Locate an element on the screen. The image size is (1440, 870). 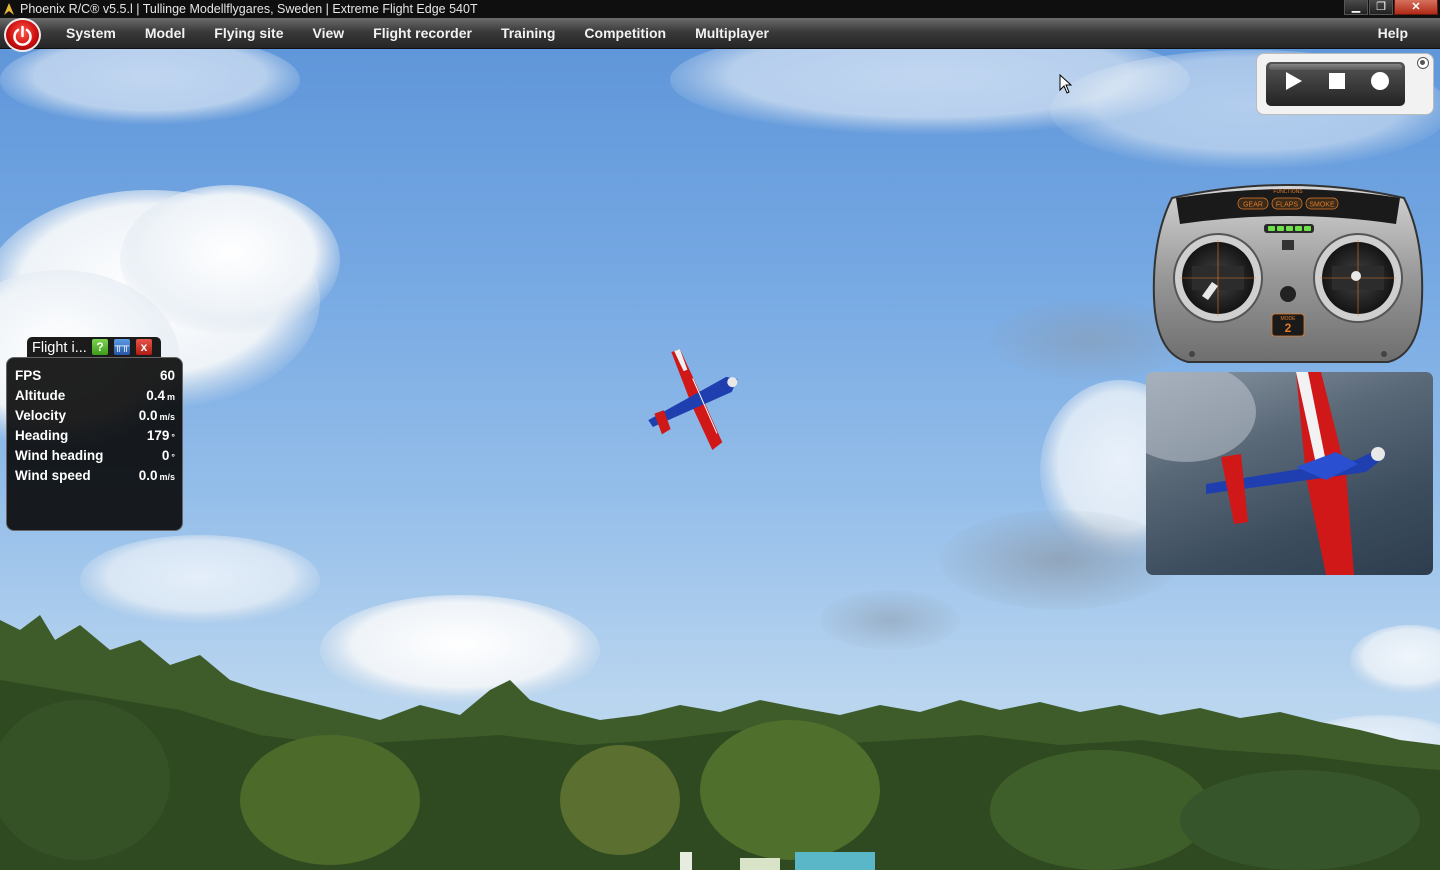
close-icon: ✕ is located at coordinates (1416, 7).